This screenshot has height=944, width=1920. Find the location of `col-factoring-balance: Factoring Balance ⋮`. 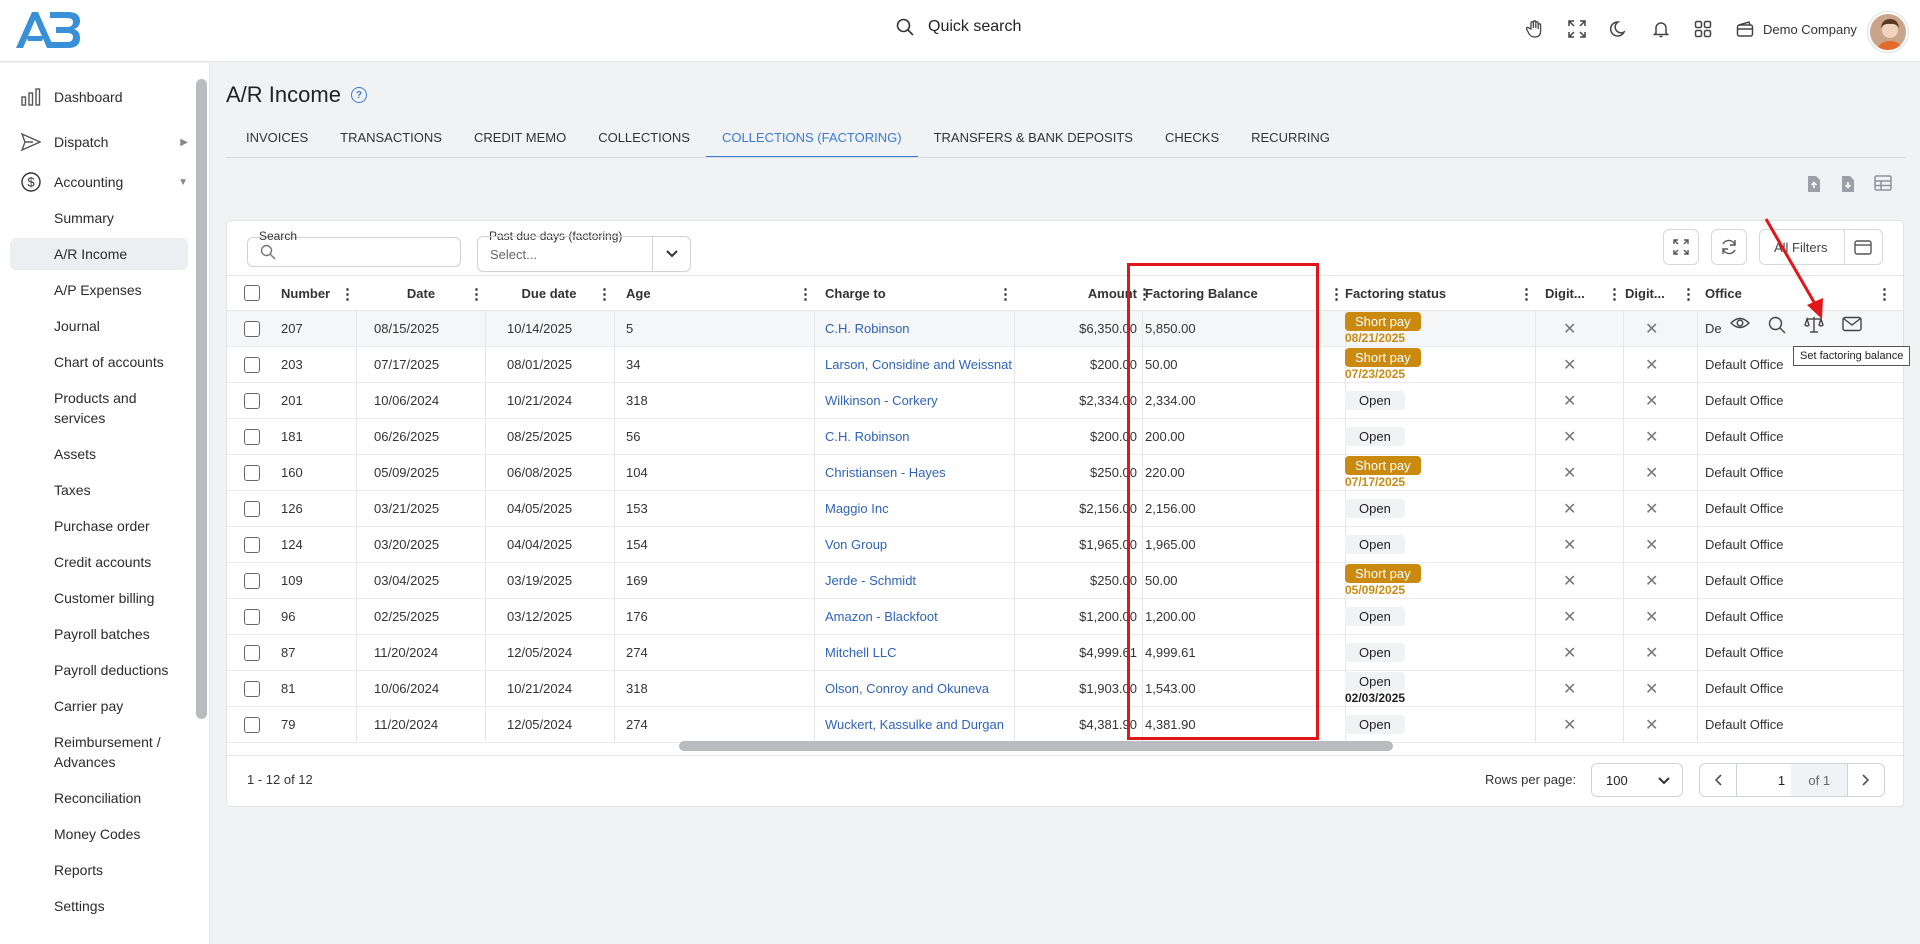

col-factoring-balance: Factoring Balance ⋮ is located at coordinates (1245, 293).